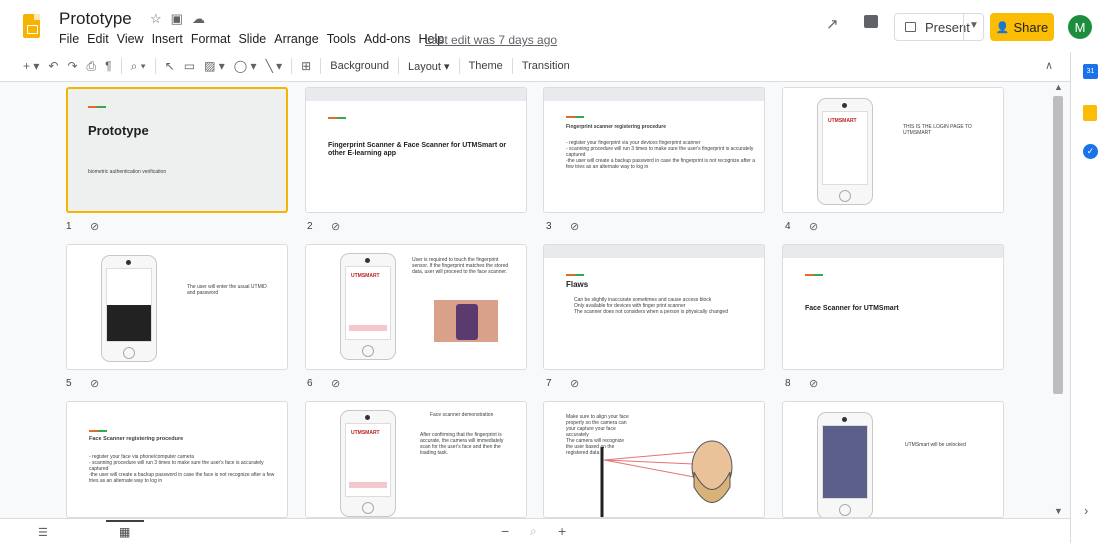  Describe the element at coordinates (1058, 511) in the screenshot. I see `scroll-down-icon: ▼` at that location.